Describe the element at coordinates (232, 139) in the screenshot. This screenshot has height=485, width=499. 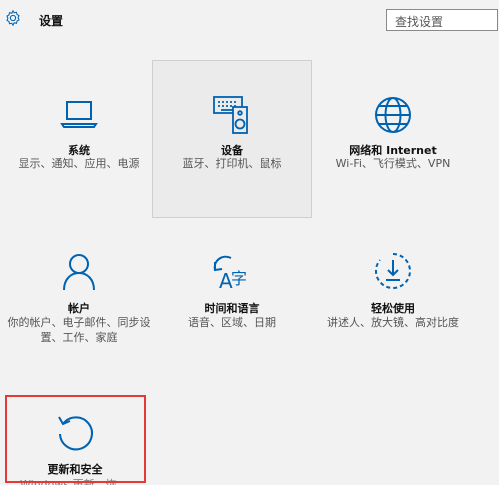
I see `tile-devices: 设备 蓝牙、打印机、鼠标` at that location.